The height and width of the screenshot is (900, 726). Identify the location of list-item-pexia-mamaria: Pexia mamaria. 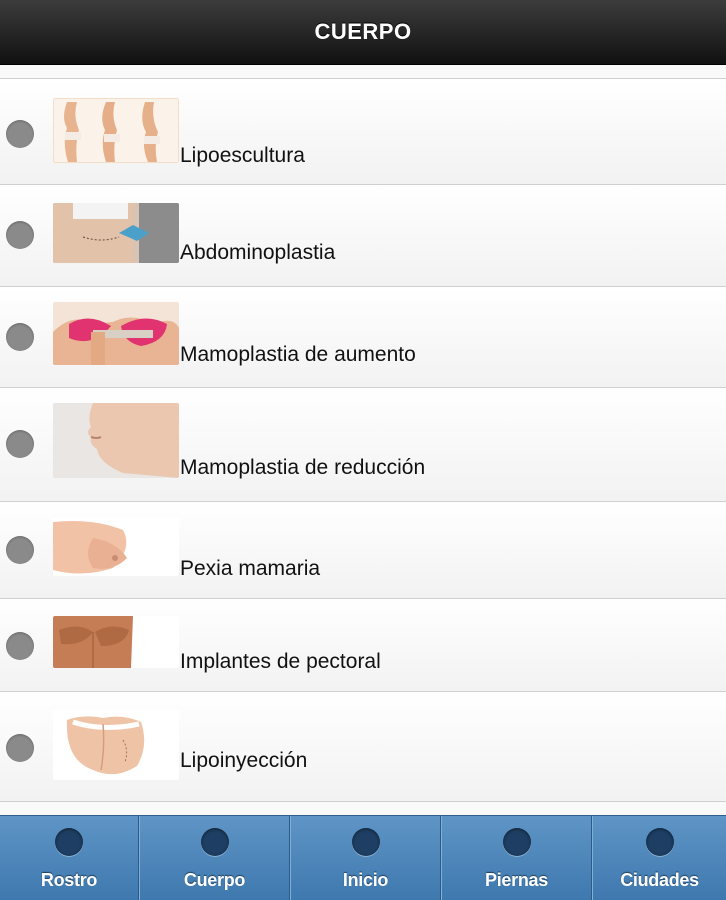
(363, 550).